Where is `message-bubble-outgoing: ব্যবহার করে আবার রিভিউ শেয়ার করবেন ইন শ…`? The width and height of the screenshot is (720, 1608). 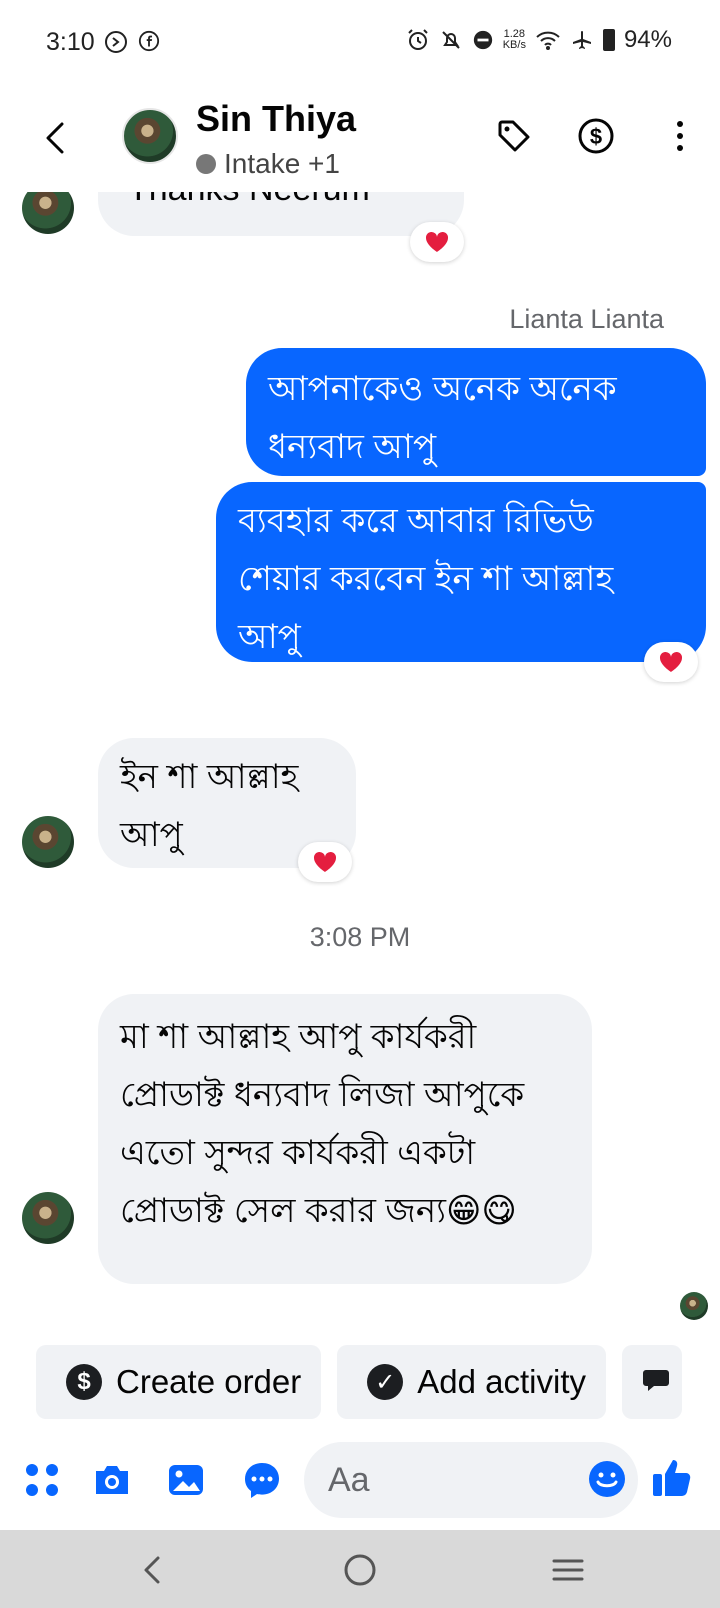
message-bubble-outgoing: ব্যবহার করে আবার রিভিউ শেয়ার করবেন ইন শ… is located at coordinates (461, 572).